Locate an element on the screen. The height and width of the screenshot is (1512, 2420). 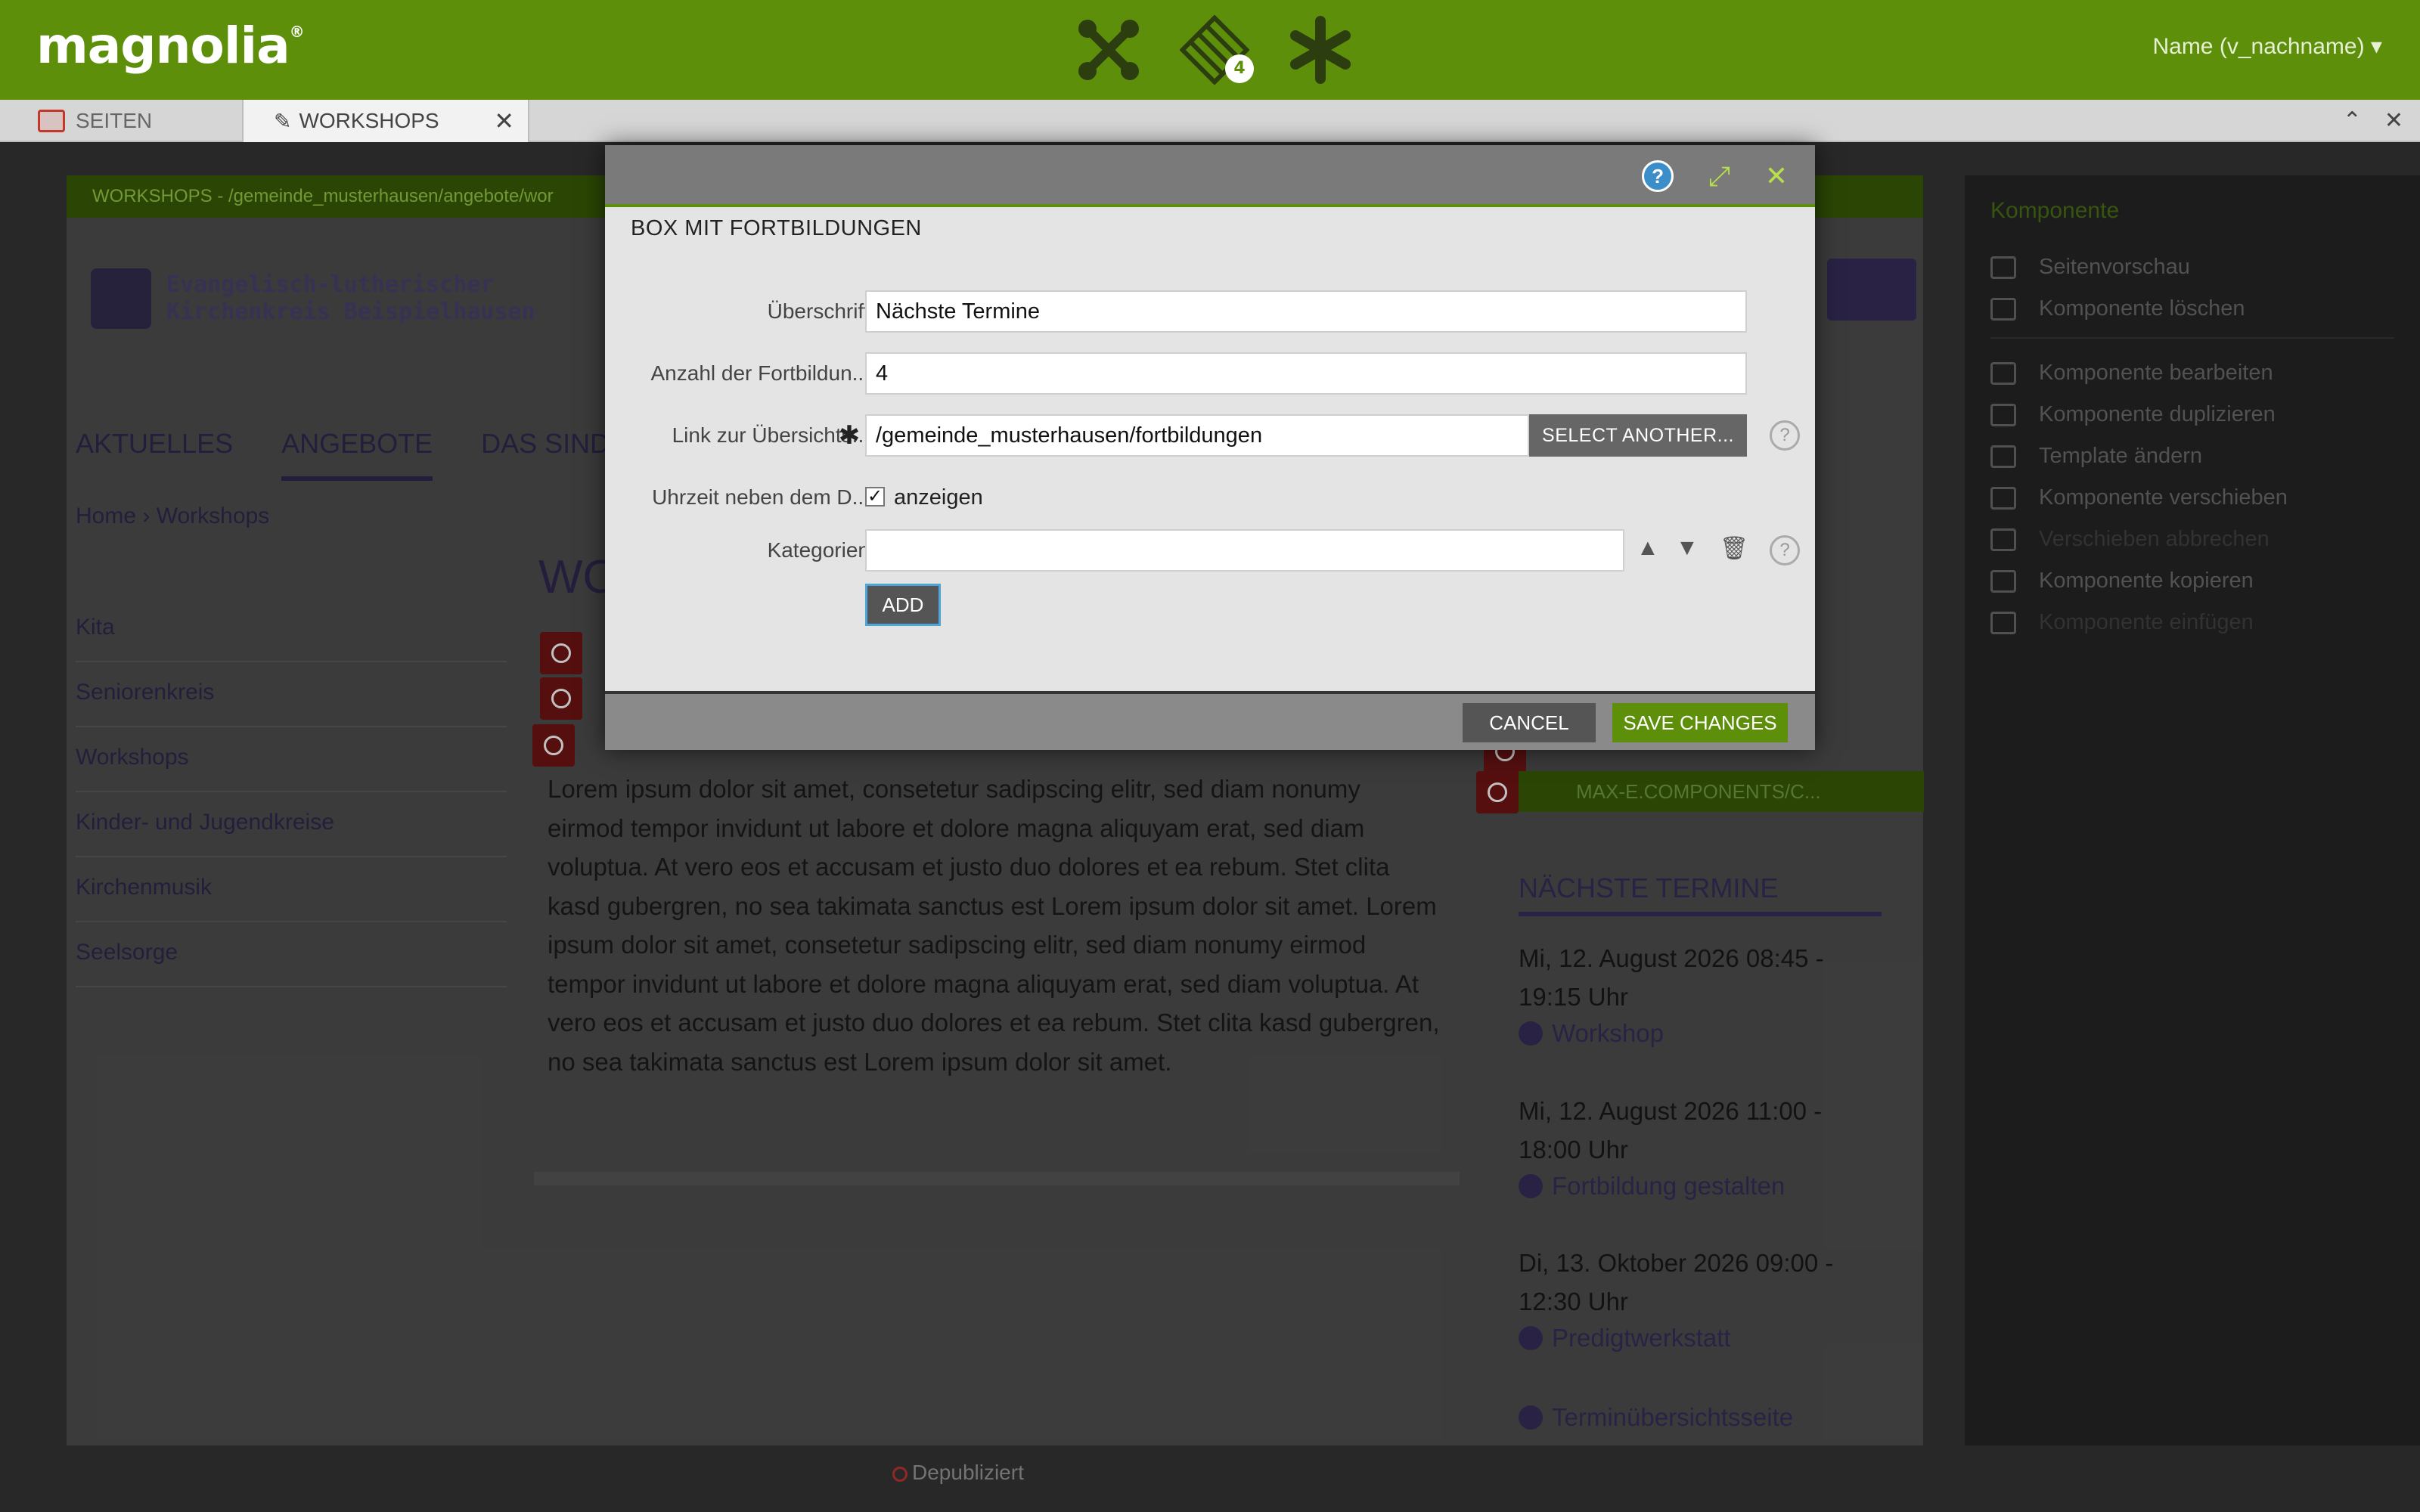
dialog-footer: CANCEL SAVE CHANGES is located at coordinates (1210, 720).